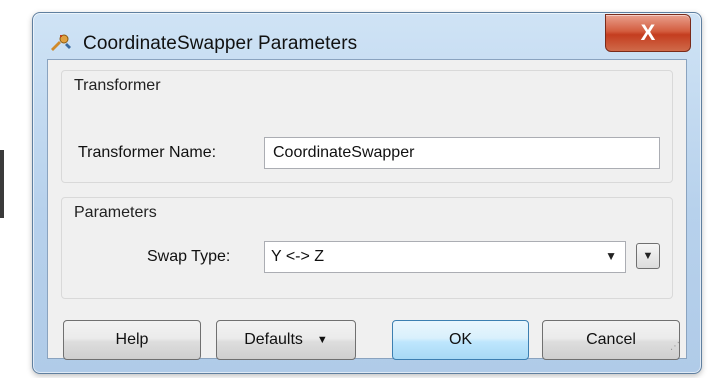  I want to click on close-button: X, so click(648, 33).